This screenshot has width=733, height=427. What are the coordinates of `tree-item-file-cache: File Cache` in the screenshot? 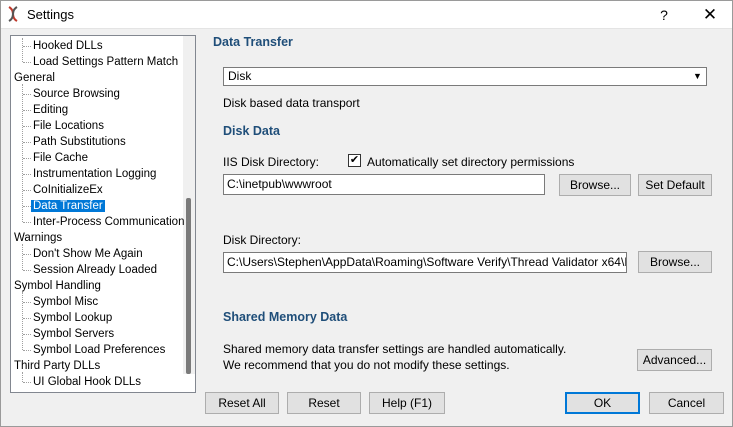 It's located at (60, 158).